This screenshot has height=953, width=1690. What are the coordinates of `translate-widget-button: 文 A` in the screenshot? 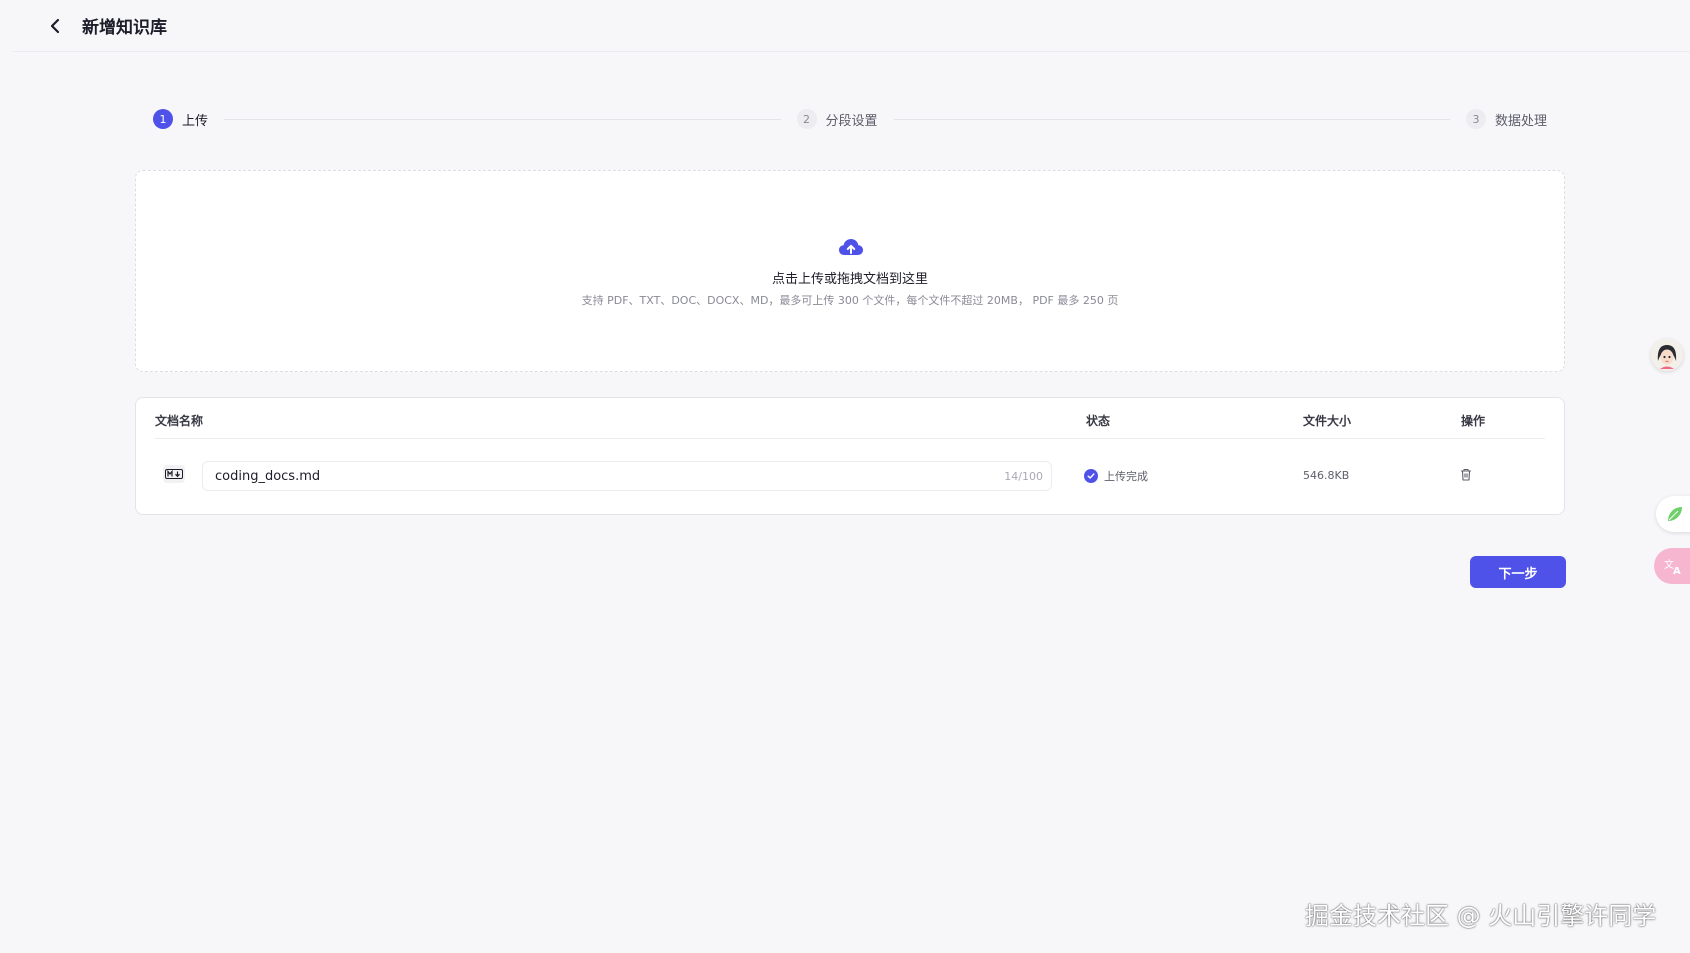 It's located at (1672, 566).